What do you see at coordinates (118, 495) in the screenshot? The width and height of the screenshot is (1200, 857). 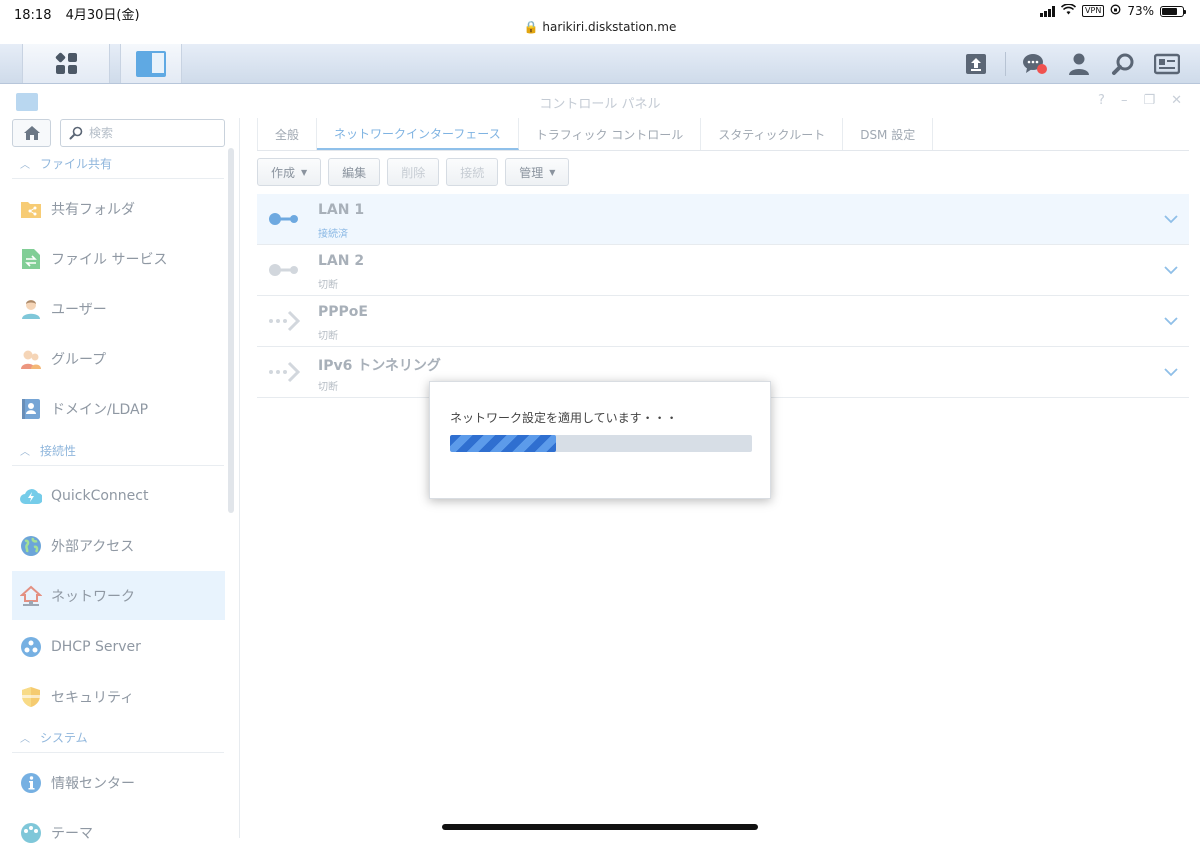 I see `sidebar-item-quickconnect: QuickConnect` at bounding box center [118, 495].